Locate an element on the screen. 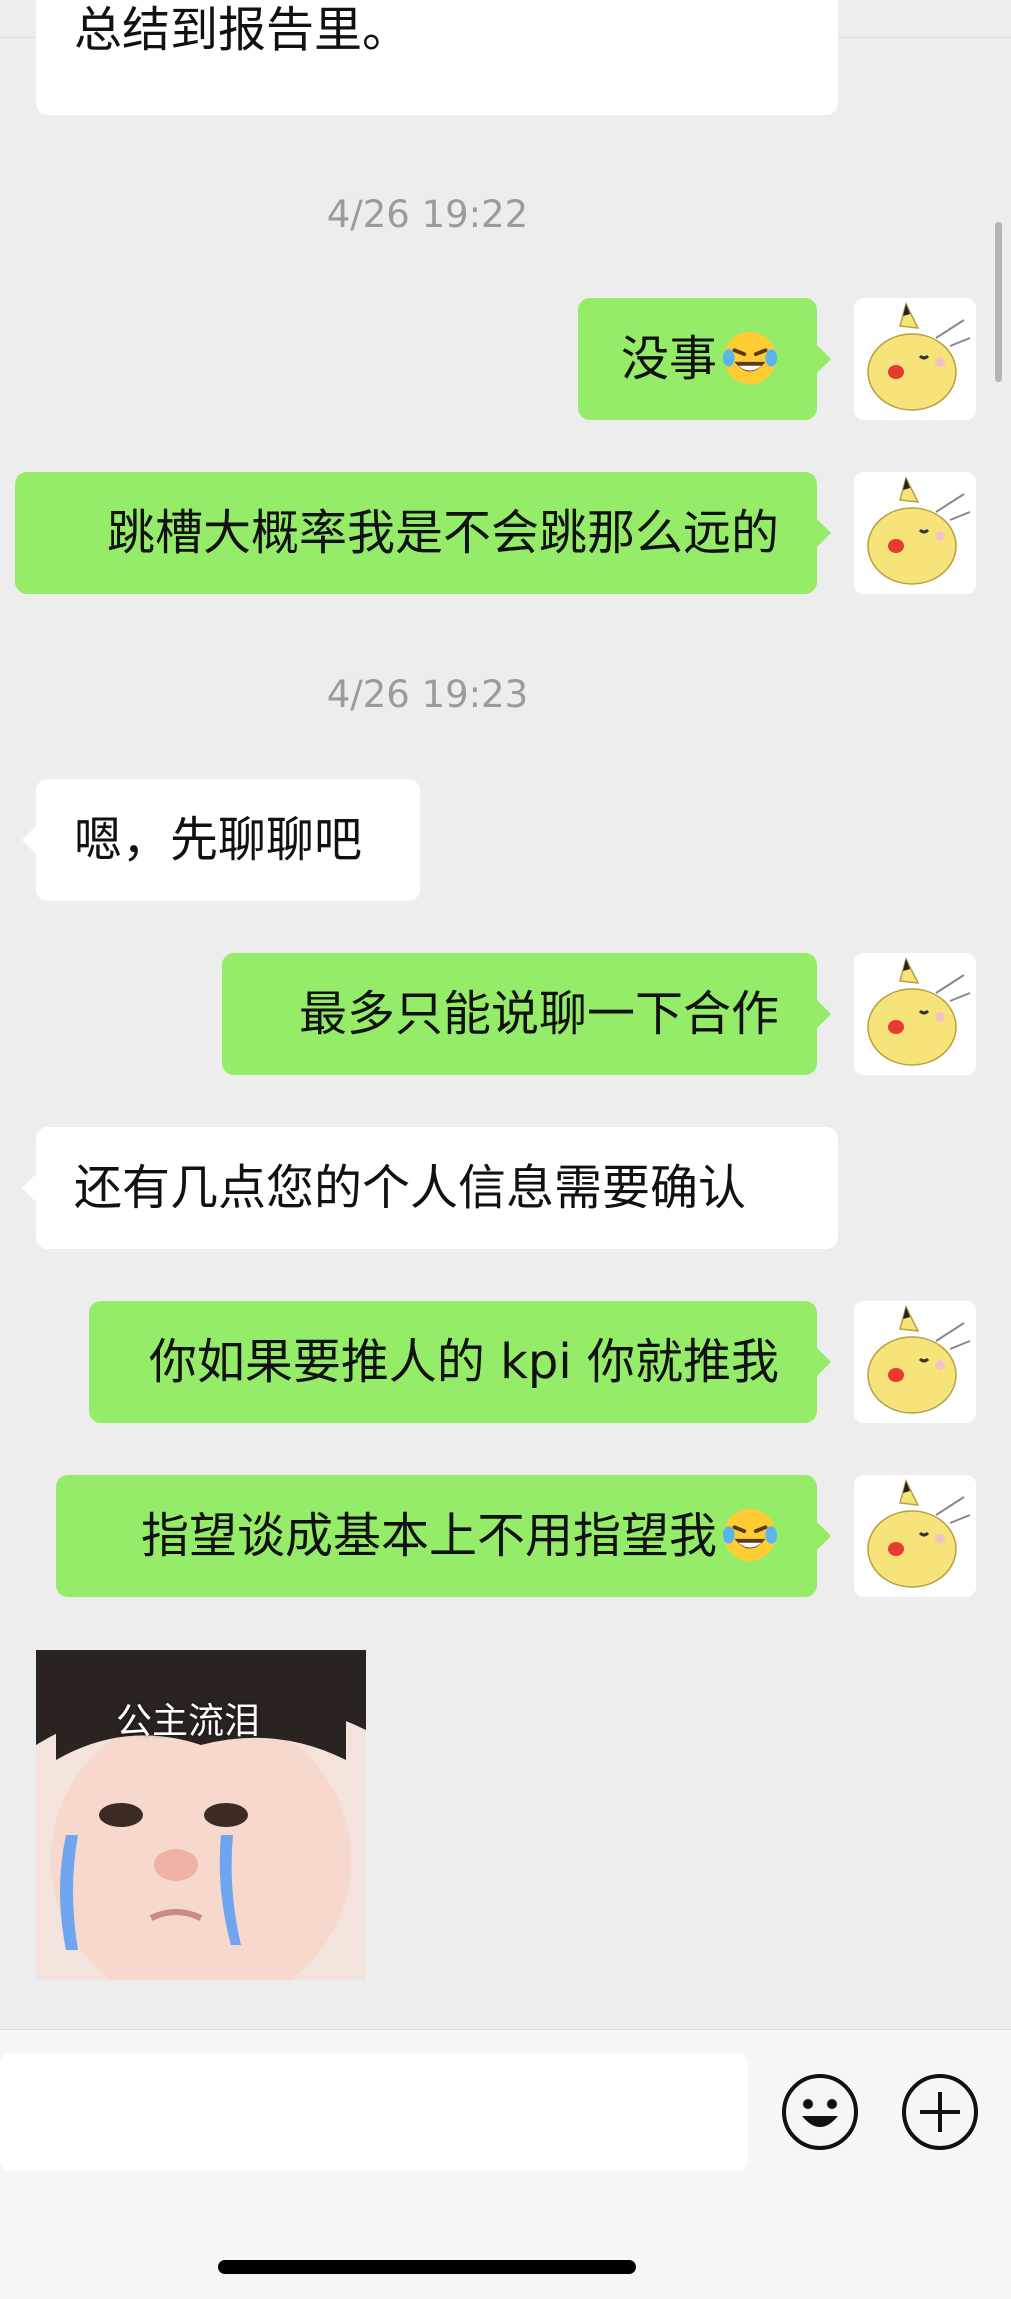 The height and width of the screenshot is (2299, 1011). message-incoming: 嗯，先聊聊吧 is located at coordinates (221, 840).